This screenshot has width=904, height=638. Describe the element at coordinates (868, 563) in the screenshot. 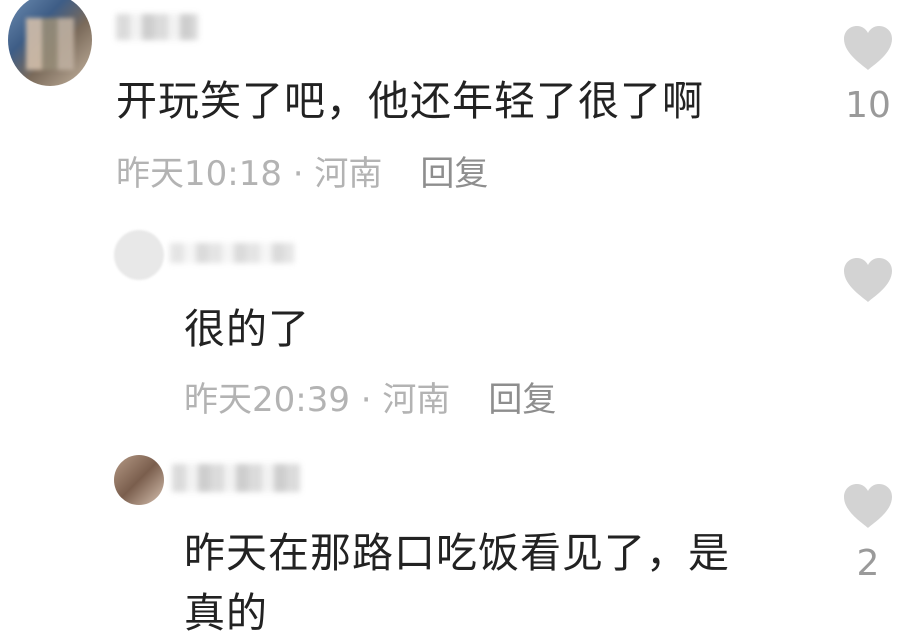

I see `like-count: 2` at that location.